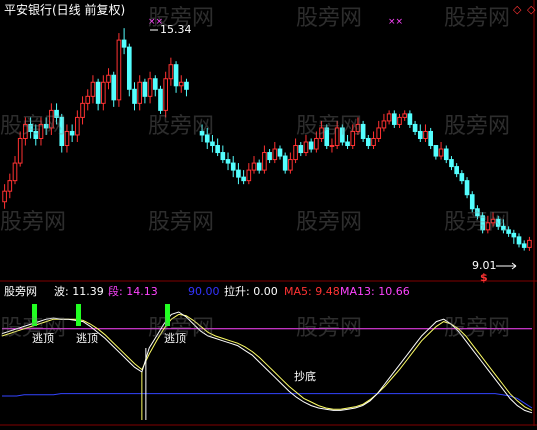  What do you see at coordinates (175, 338) in the screenshot?
I see `escape-top-label-3: 逃顶` at bounding box center [175, 338].